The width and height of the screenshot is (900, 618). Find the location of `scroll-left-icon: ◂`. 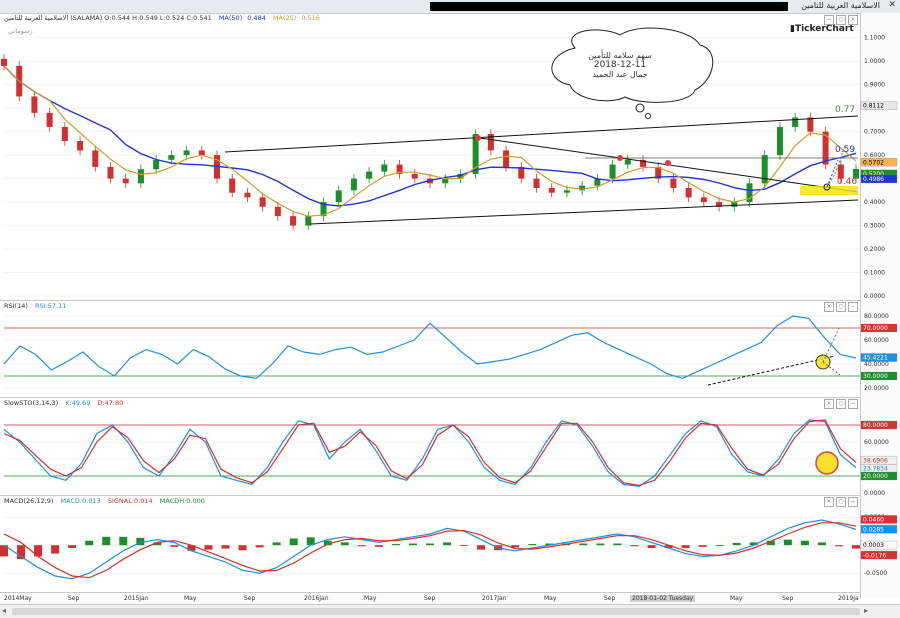

scroll-left-icon: ◂ is located at coordinates (4, 610).